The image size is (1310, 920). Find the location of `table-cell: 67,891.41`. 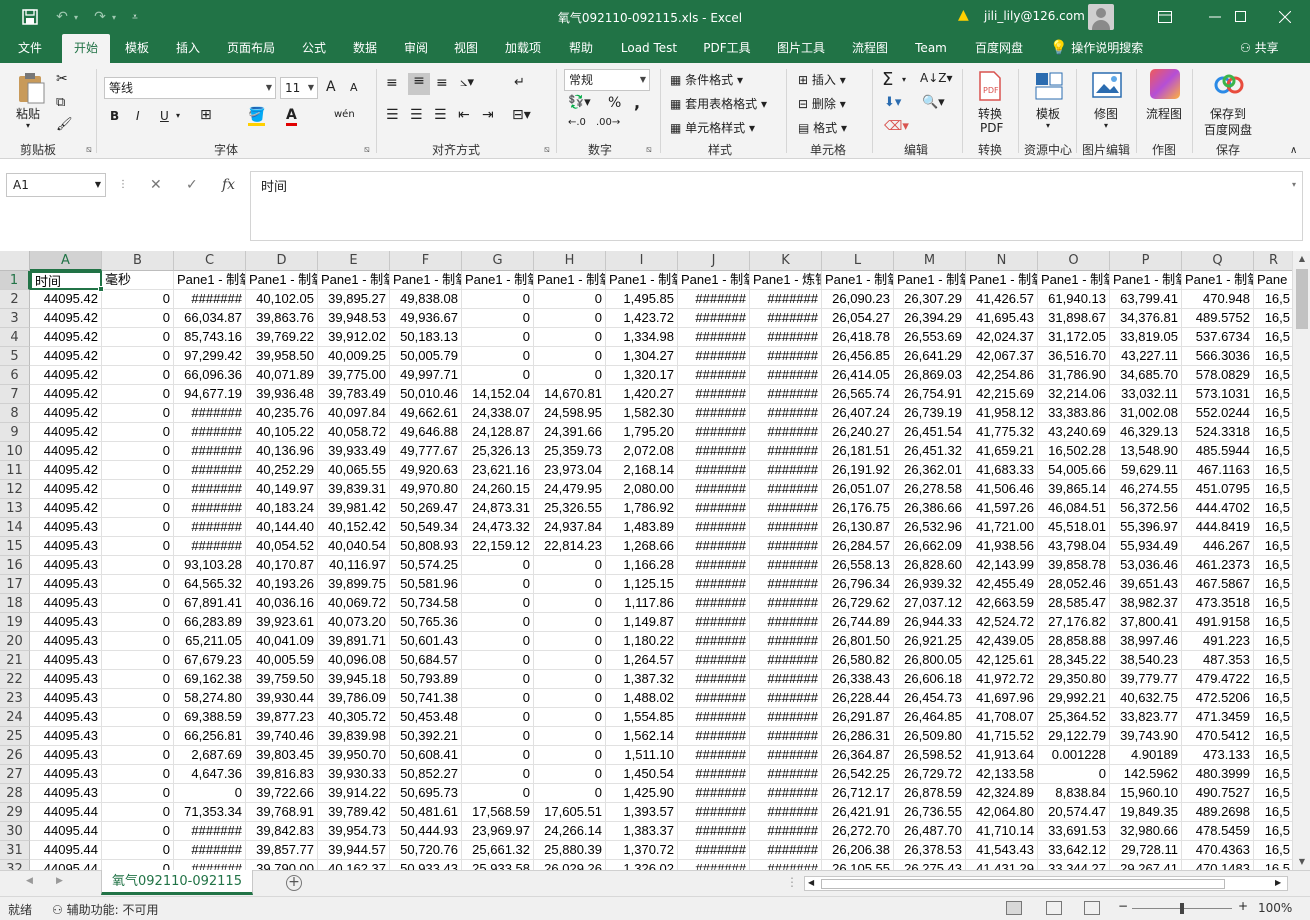

table-cell: 67,891.41 is located at coordinates (210, 603).